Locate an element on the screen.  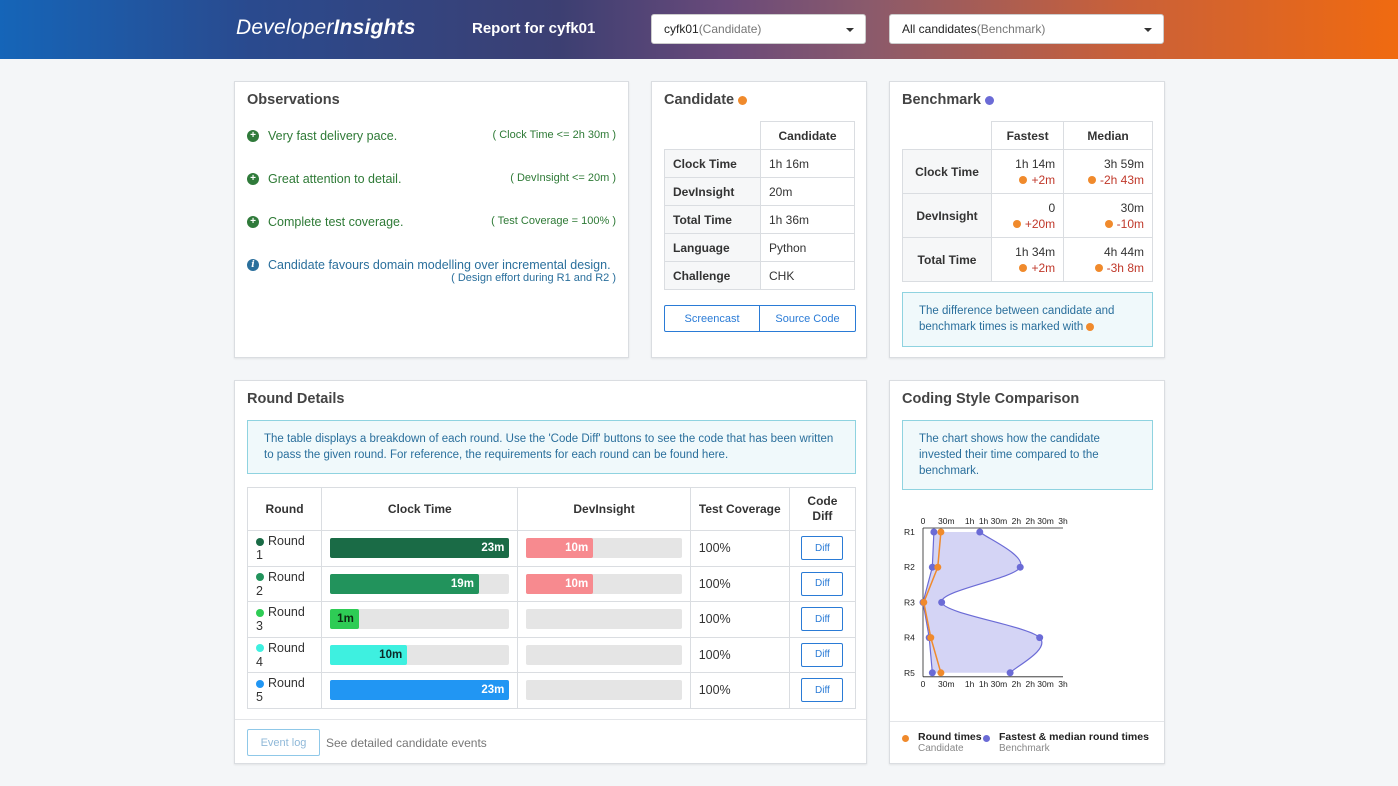
benchmark-fastest-point is located at coordinates (934, 532).